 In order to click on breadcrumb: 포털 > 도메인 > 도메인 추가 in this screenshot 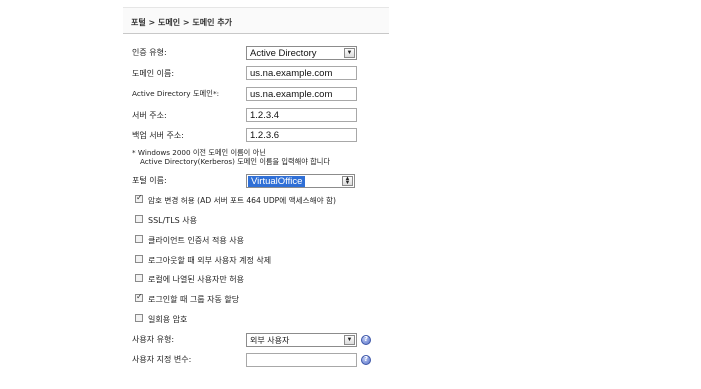, I will do `click(181, 22)`.